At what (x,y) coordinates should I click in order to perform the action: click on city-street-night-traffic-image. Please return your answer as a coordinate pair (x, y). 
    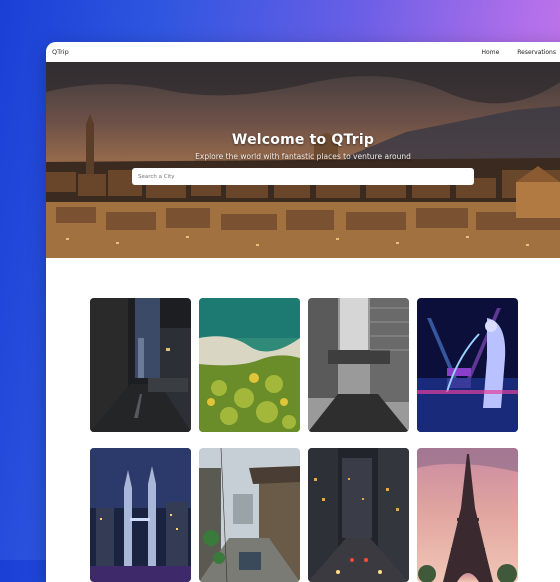
    Looking at the image, I should click on (358, 515).